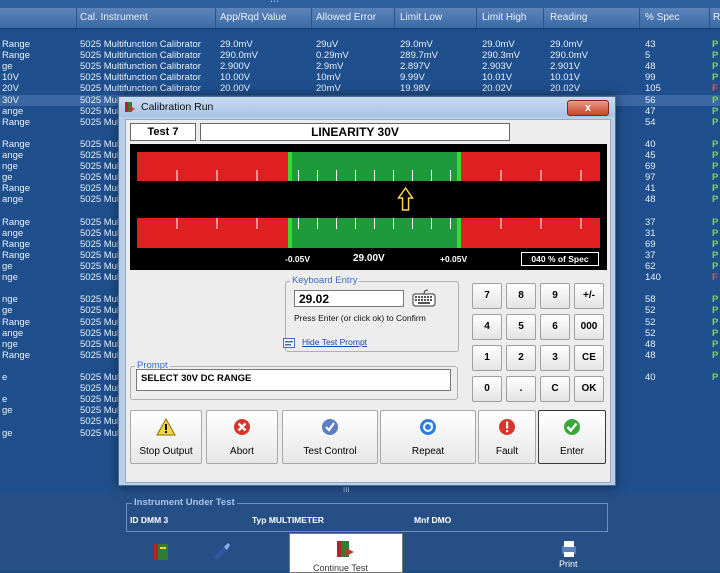 This screenshot has height=573, width=720. What do you see at coordinates (650, 100) in the screenshot?
I see `table-cell: 56` at bounding box center [650, 100].